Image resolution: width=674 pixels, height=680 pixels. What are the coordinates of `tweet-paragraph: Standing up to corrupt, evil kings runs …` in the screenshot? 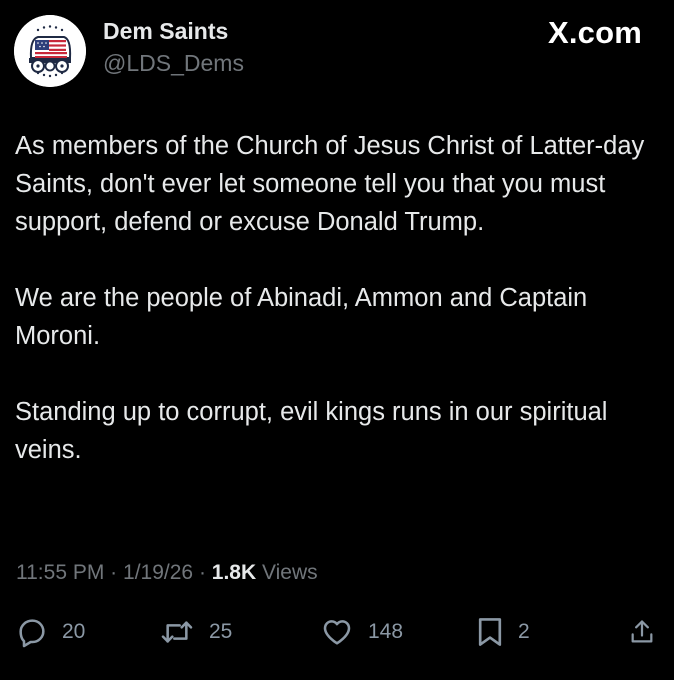 It's located at (311, 431).